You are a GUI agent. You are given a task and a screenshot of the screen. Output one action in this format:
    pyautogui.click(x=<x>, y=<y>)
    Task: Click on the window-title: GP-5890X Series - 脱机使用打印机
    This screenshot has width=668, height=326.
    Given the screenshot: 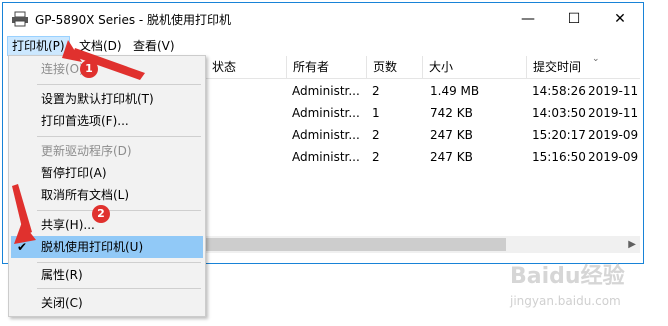 What is the action you would take?
    pyautogui.click(x=133, y=20)
    